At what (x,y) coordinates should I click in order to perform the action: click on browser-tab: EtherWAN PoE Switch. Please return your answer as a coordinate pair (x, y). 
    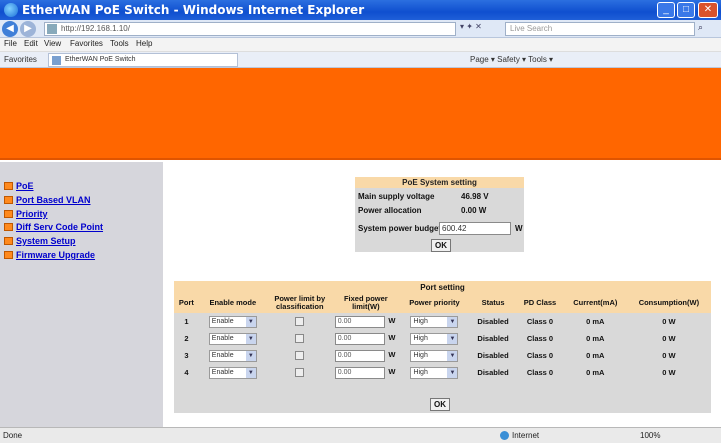
    Looking at the image, I should click on (143, 60).